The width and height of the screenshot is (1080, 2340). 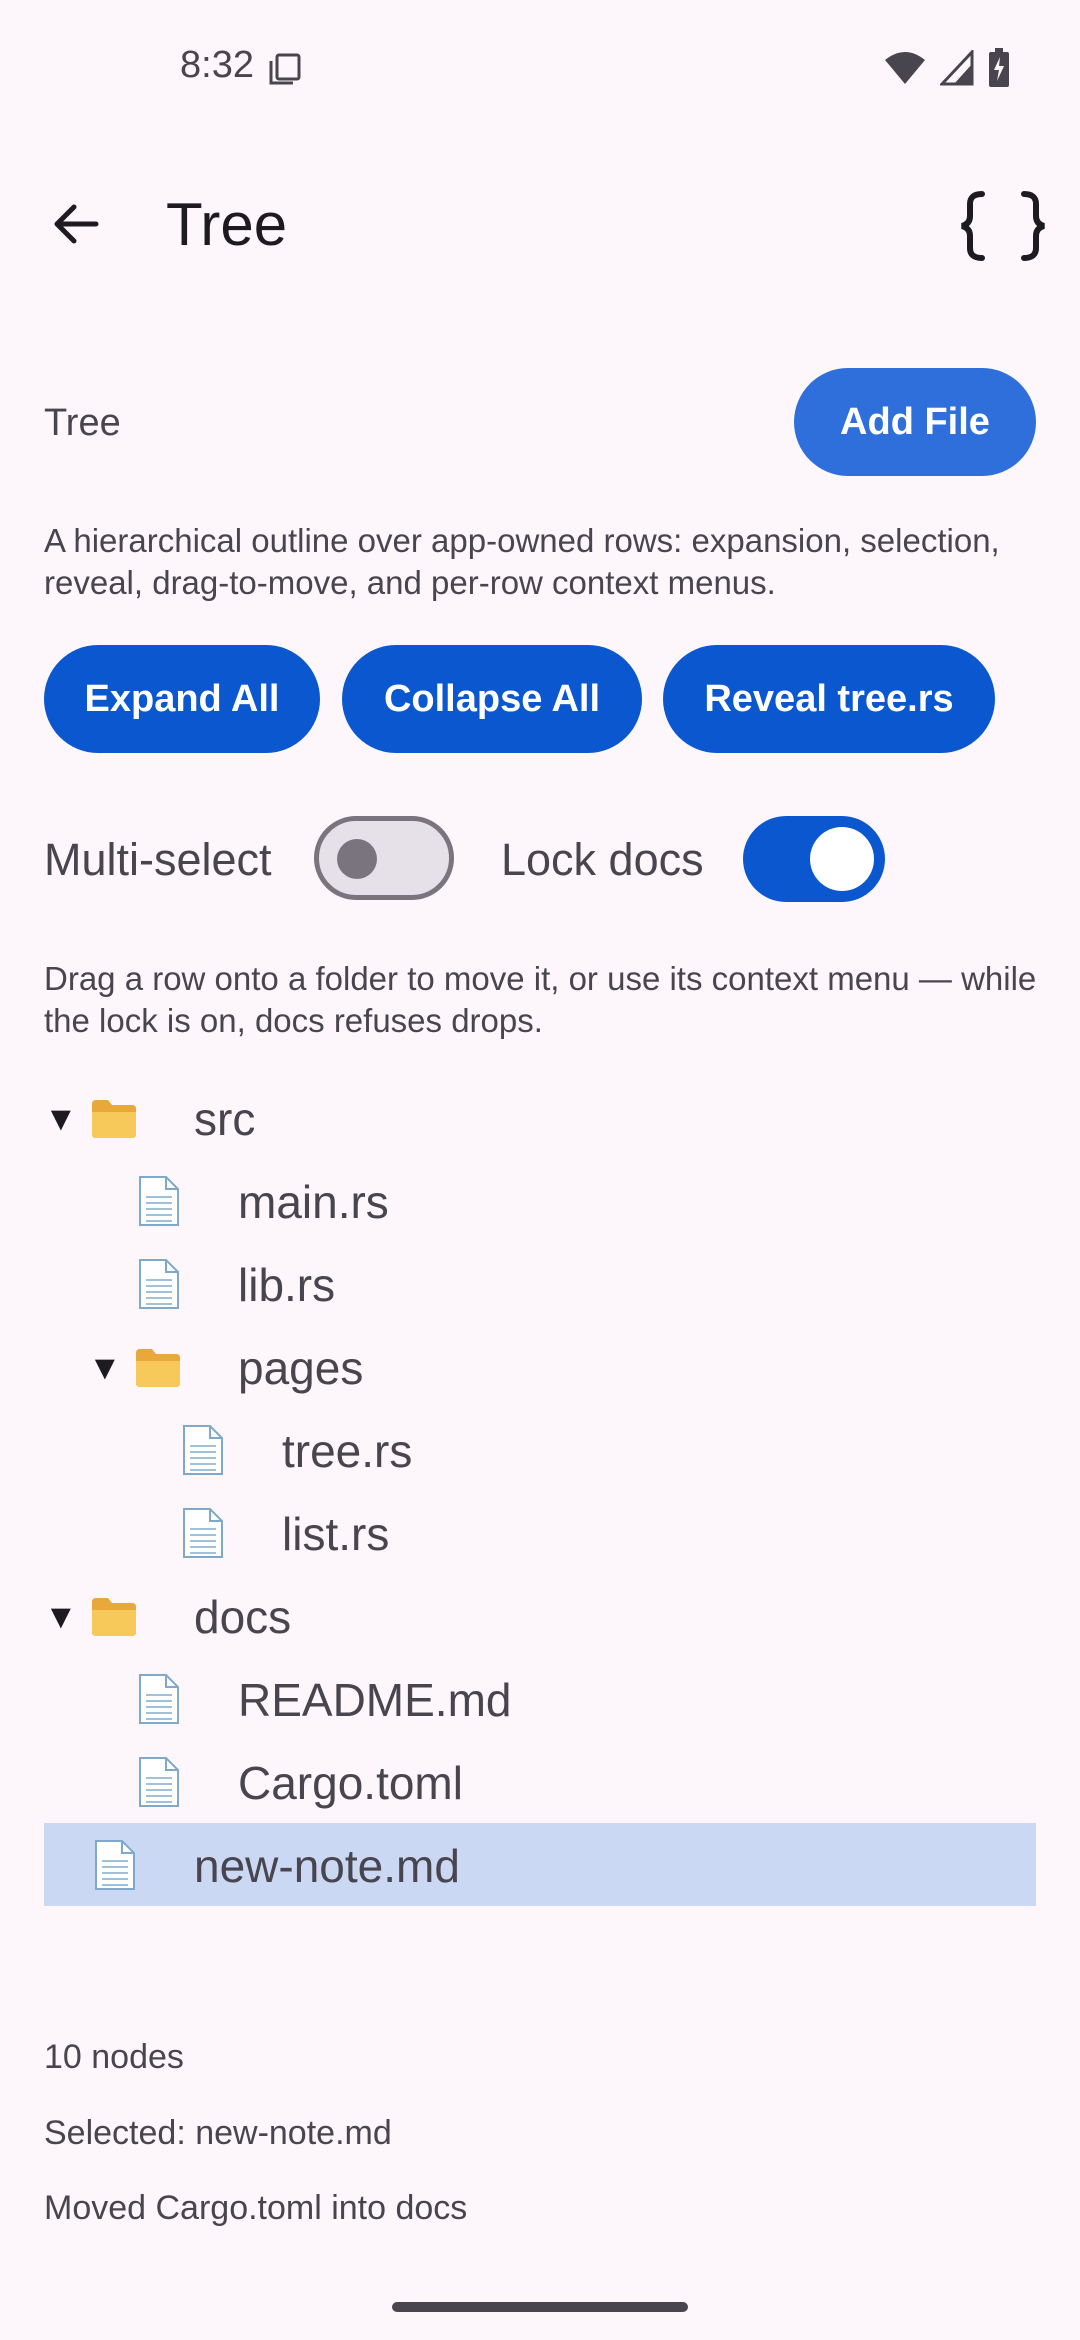 I want to click on status-time: 8:32, so click(x=217, y=65).